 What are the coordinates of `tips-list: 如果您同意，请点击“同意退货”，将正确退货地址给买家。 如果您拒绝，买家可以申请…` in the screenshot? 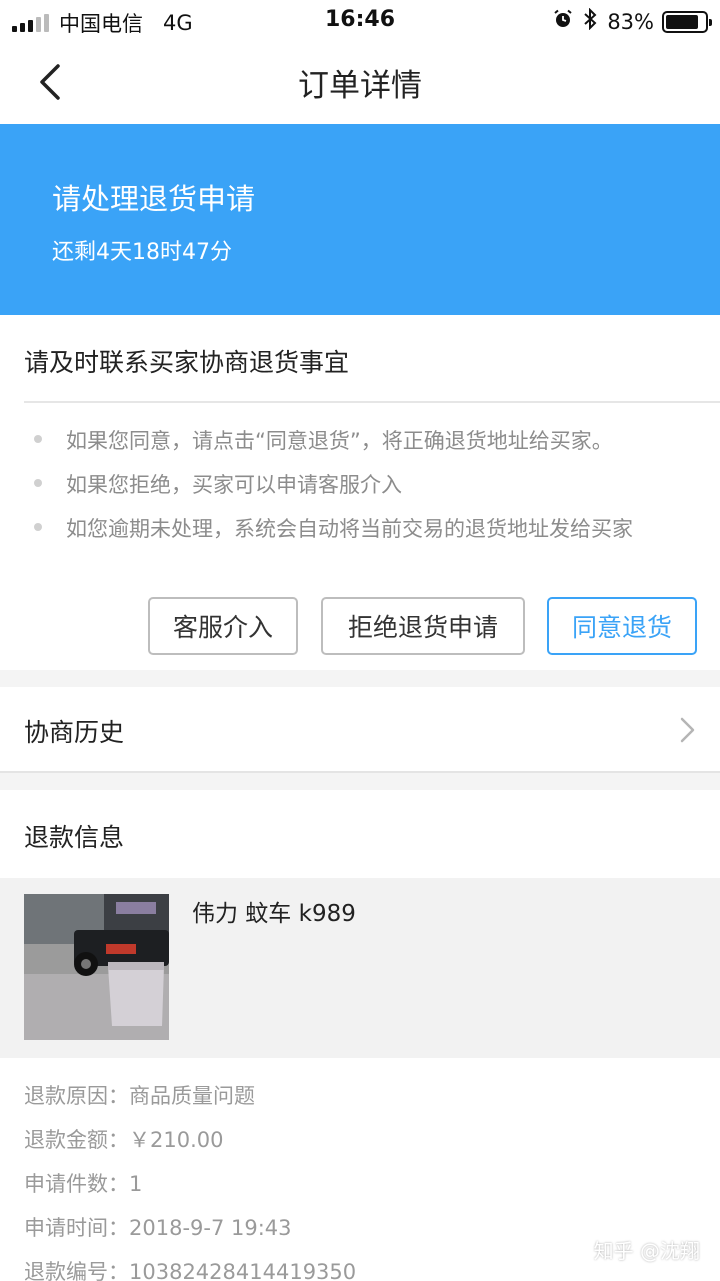 It's located at (333, 491).